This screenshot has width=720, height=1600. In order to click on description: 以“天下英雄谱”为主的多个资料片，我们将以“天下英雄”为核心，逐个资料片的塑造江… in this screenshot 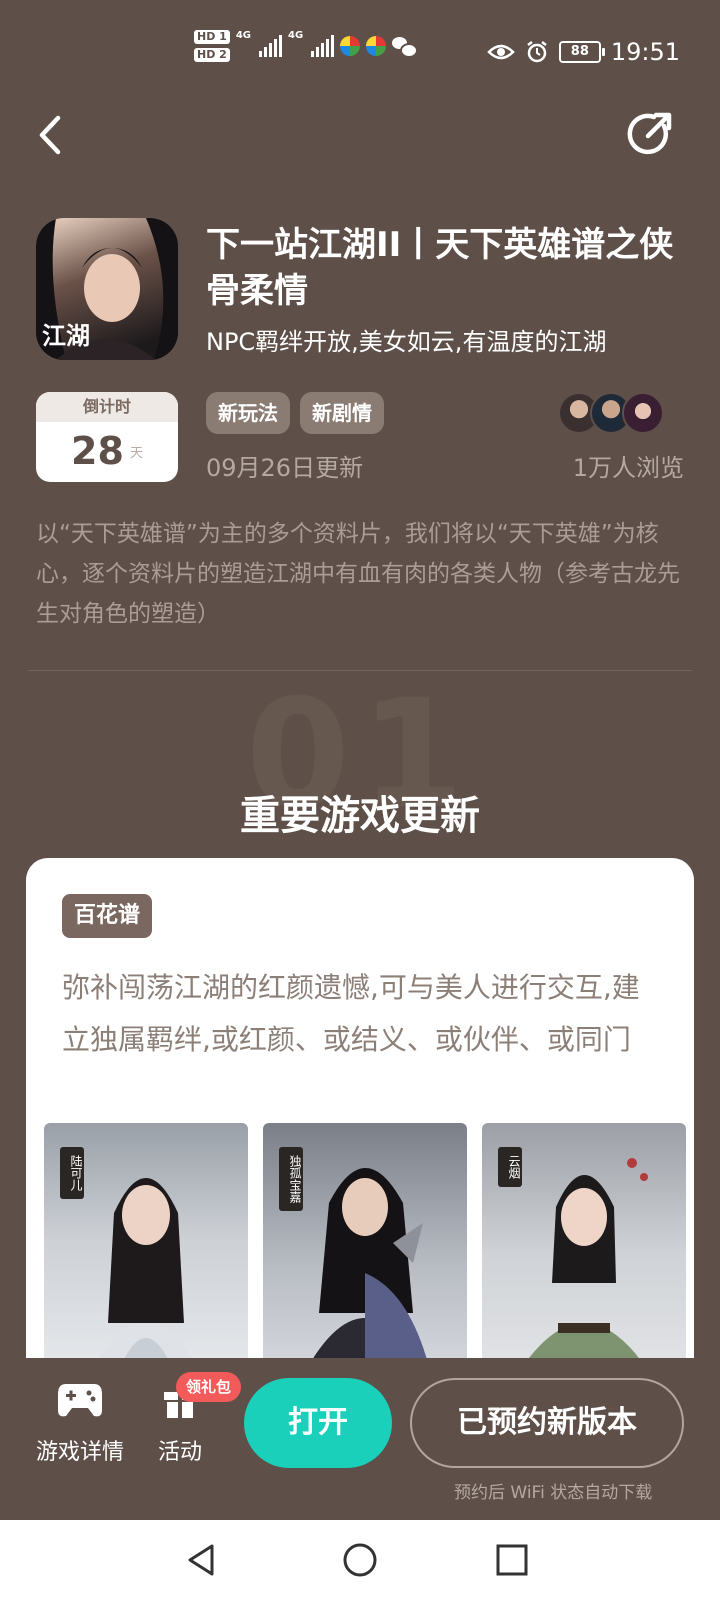, I will do `click(358, 574)`.